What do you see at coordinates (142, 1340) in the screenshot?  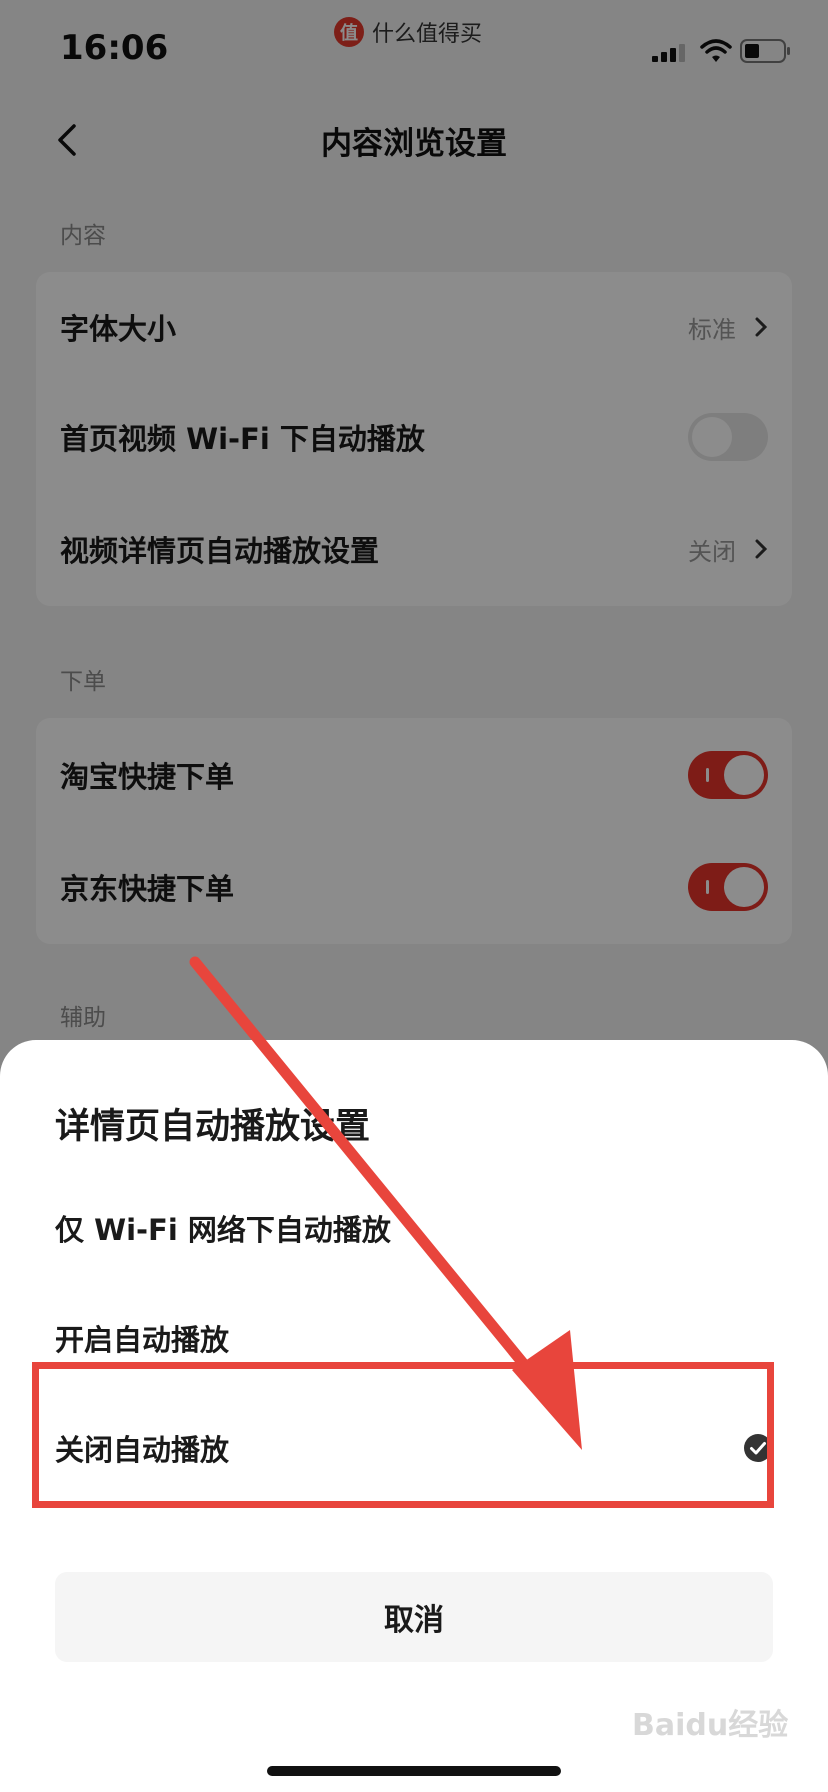 I see `option-label: 开启自动播放` at bounding box center [142, 1340].